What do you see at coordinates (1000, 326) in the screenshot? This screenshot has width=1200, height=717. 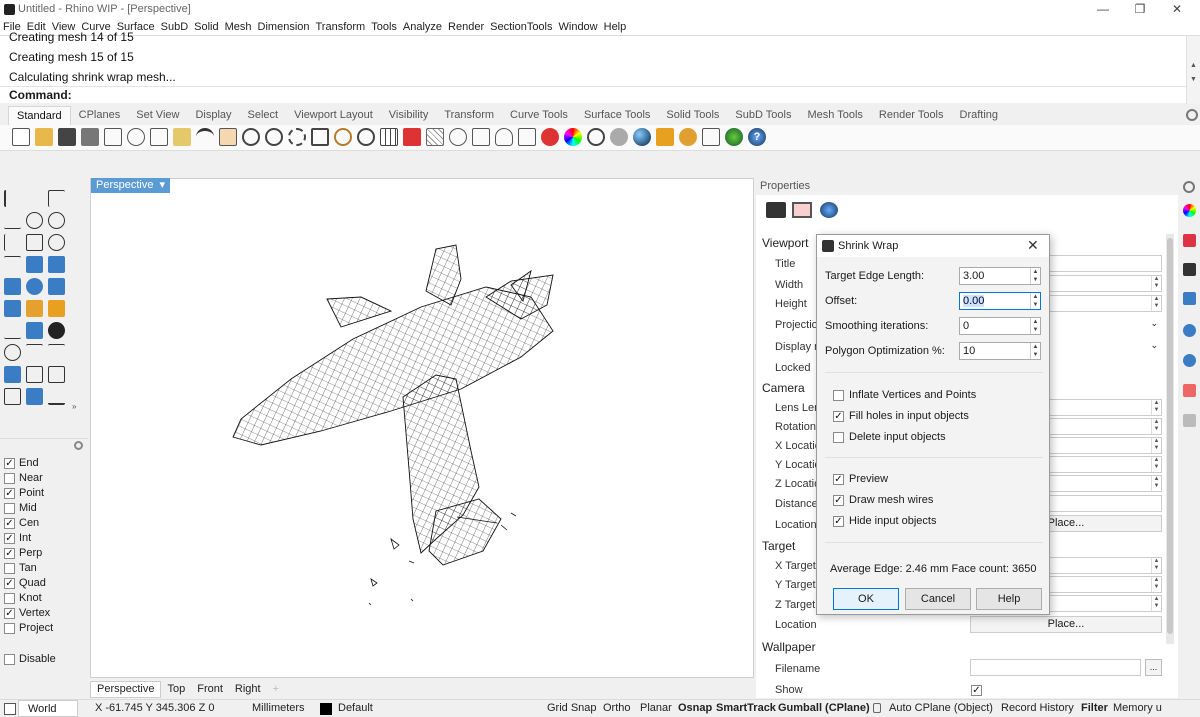 I see `smoothing-iterations-input: 0 ▲ ▼` at bounding box center [1000, 326].